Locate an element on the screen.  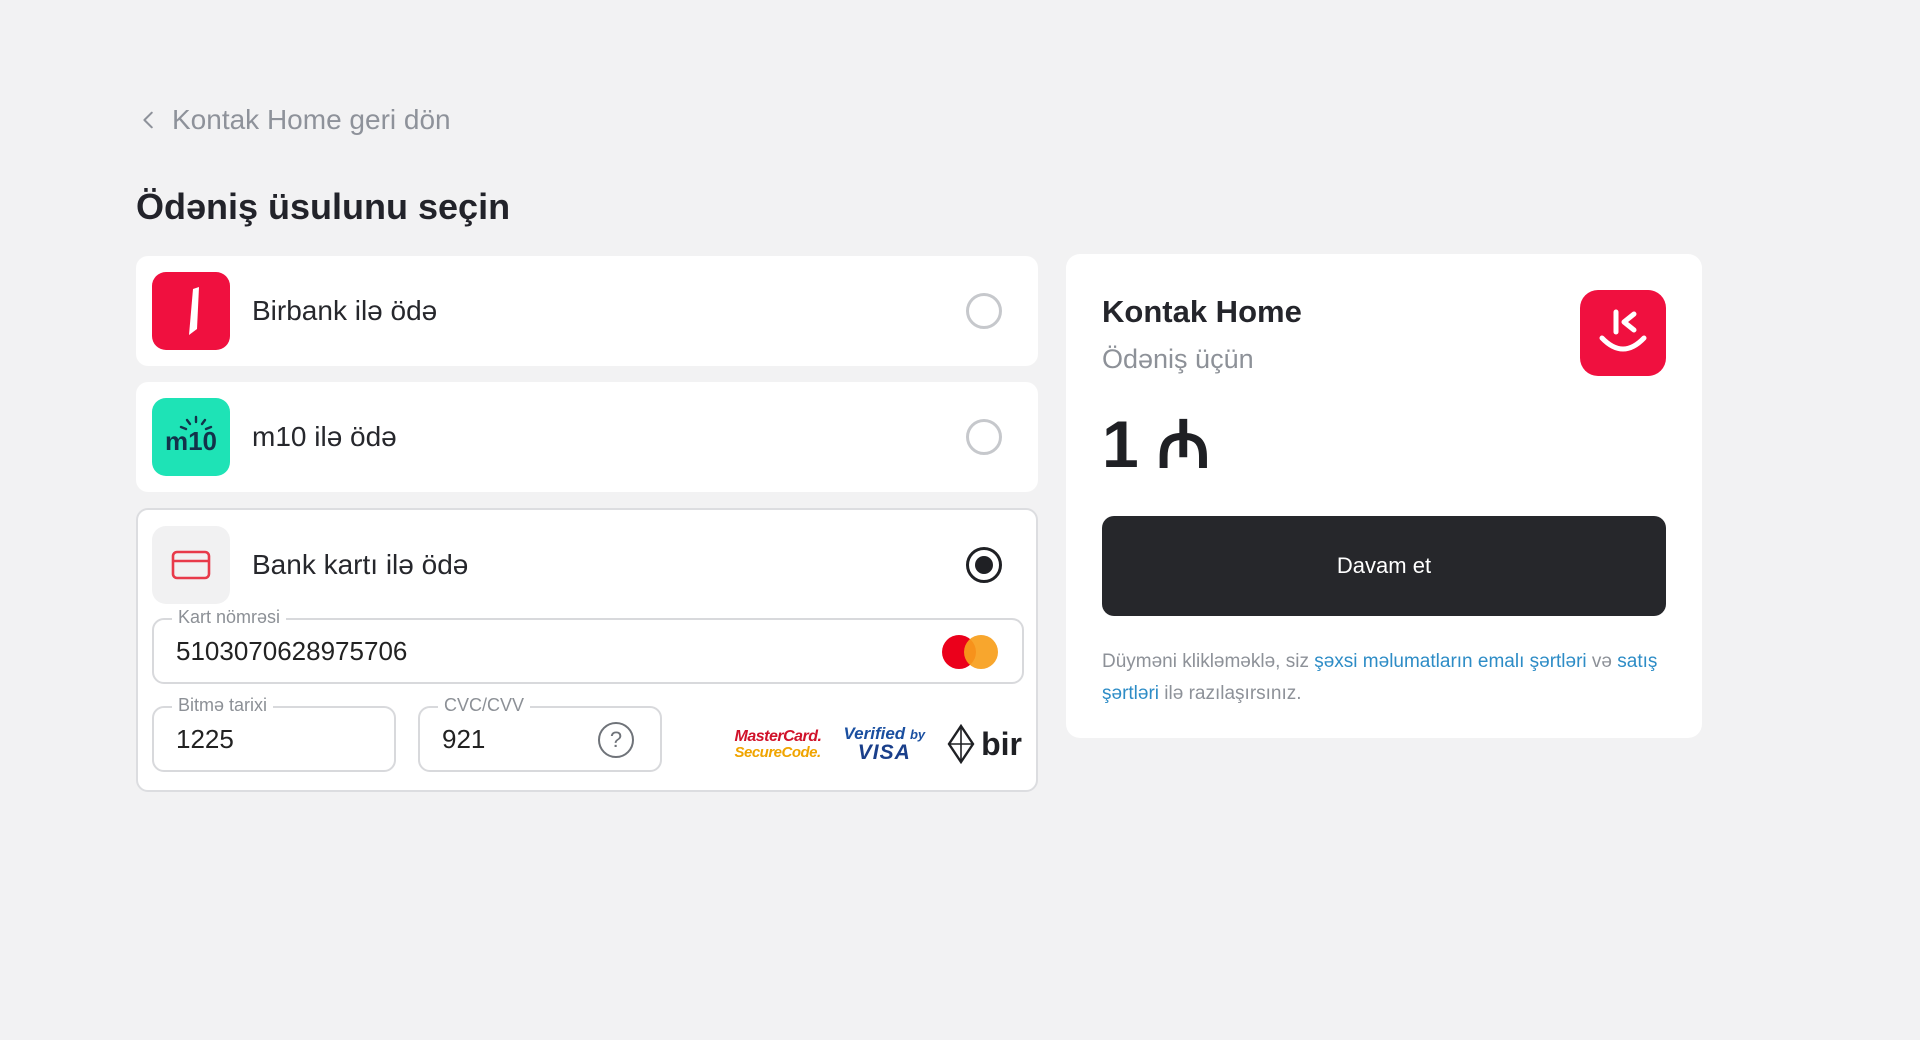
currency-symbol: ₼ is located at coordinates (1183, 444).